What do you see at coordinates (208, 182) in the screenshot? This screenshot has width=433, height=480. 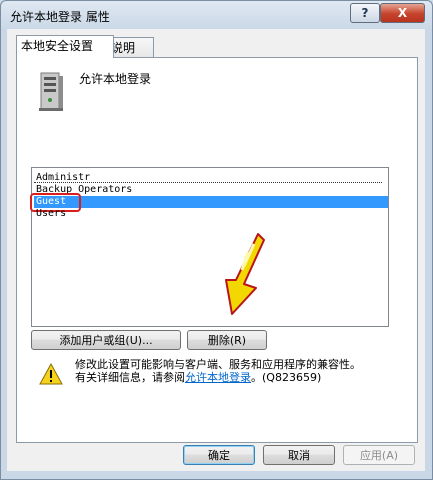 I see `list-item-separator` at bounding box center [208, 182].